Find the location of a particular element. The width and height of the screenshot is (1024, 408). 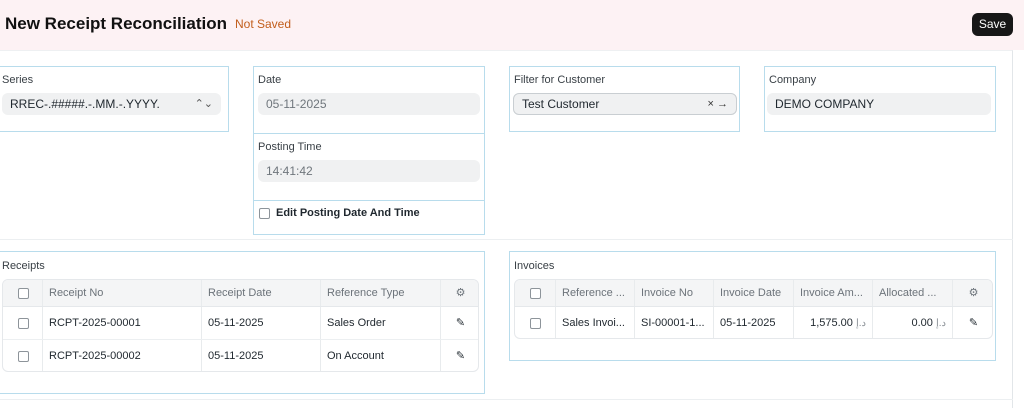

posting-time-input: 14:41:42 is located at coordinates (369, 171).